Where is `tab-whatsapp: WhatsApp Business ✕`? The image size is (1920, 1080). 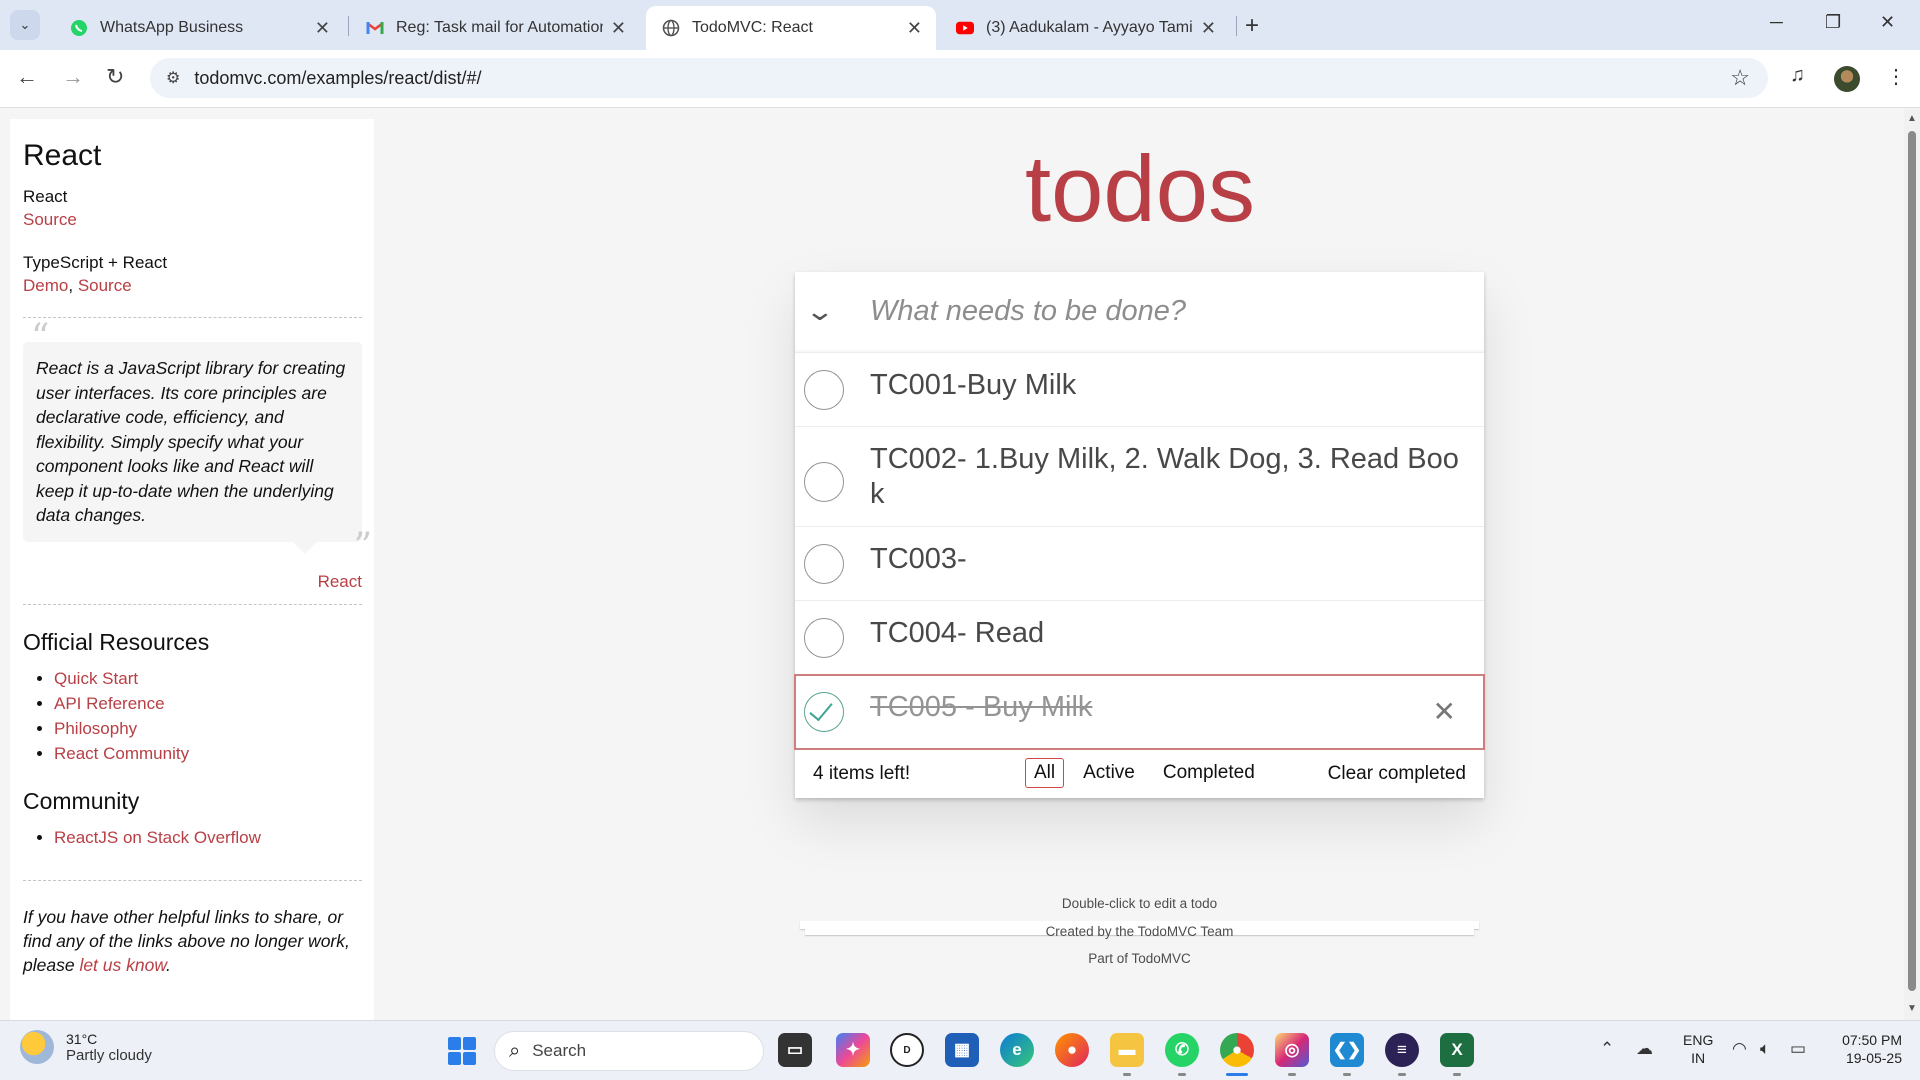 tab-whatsapp: WhatsApp Business ✕ is located at coordinates (199, 28).